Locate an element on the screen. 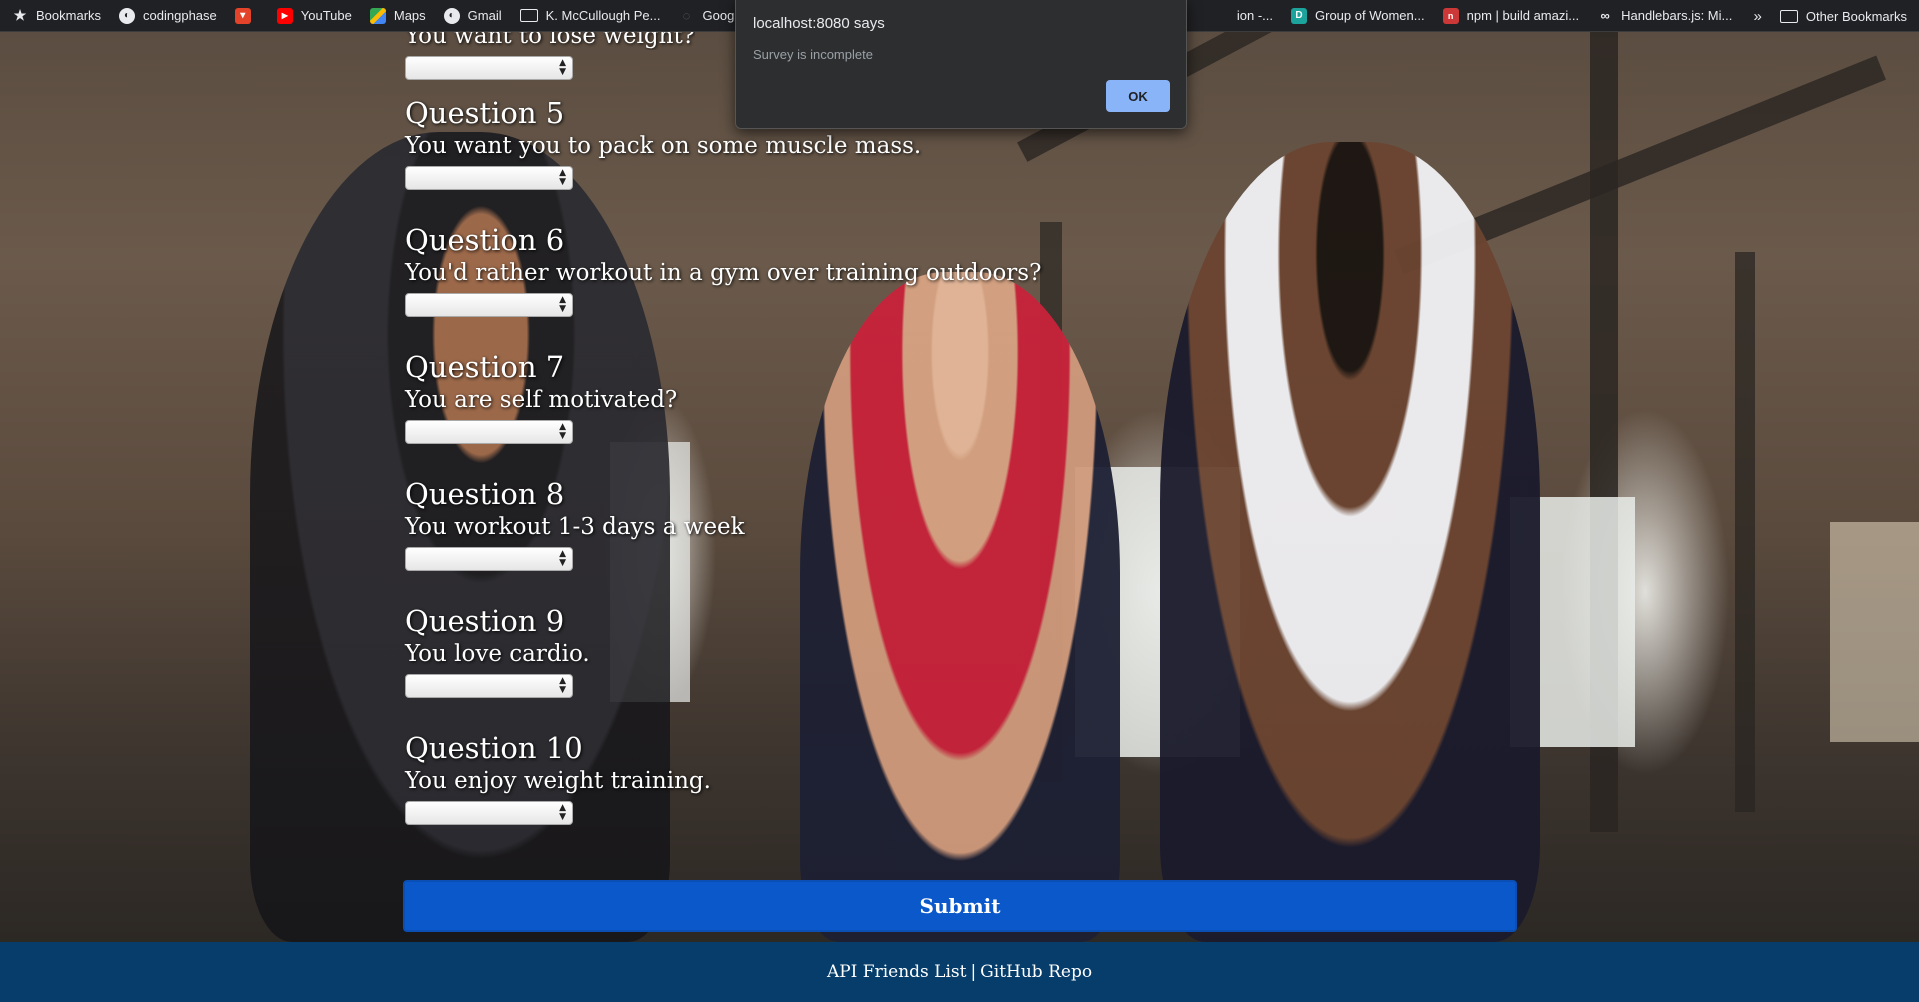 This screenshot has width=1919, height=1002. question-8-select: ▲ ▼ is located at coordinates (489, 559).